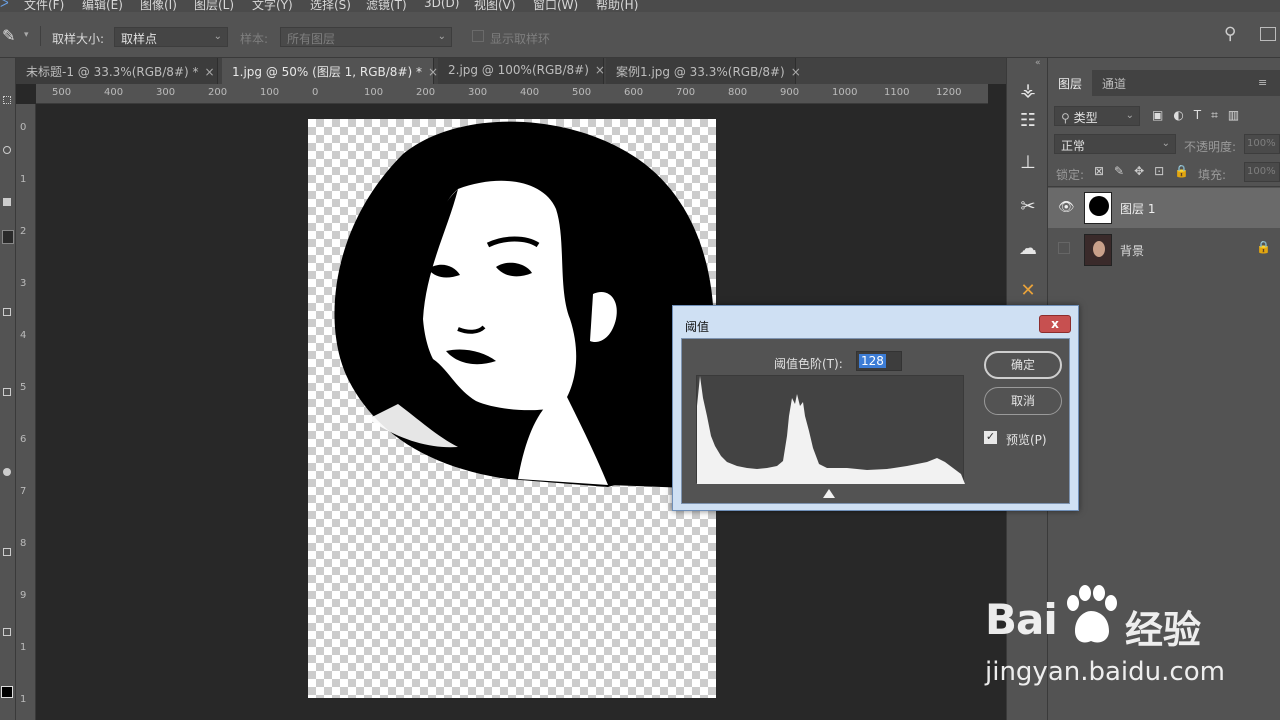 The image size is (1280, 720). Describe the element at coordinates (1262, 172) in the screenshot. I see `fill-field: 100%` at that location.